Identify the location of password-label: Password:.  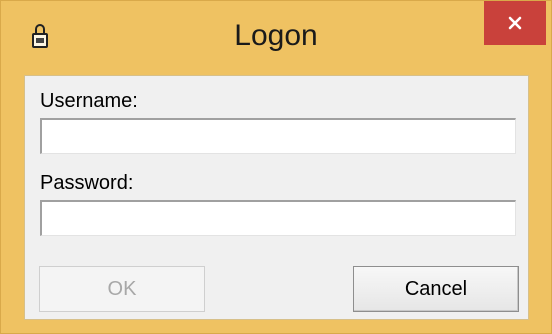
(87, 183).